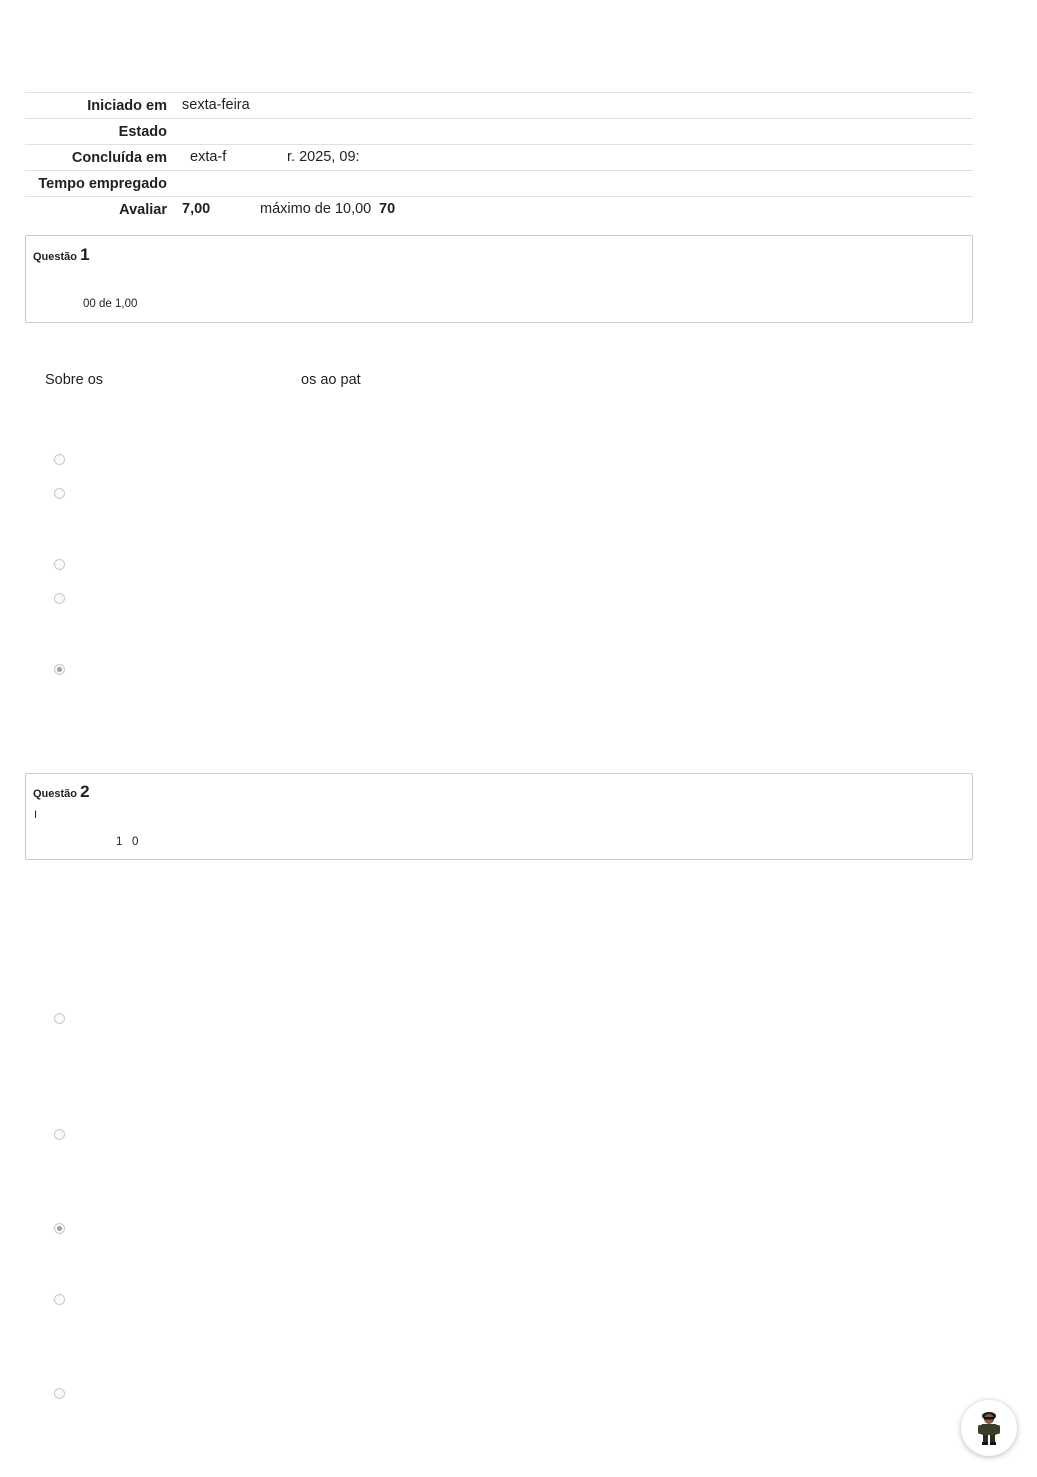 This screenshot has height=1477, width=1037. What do you see at coordinates (499, 131) in the screenshot?
I see `summary-row-state: Estado` at bounding box center [499, 131].